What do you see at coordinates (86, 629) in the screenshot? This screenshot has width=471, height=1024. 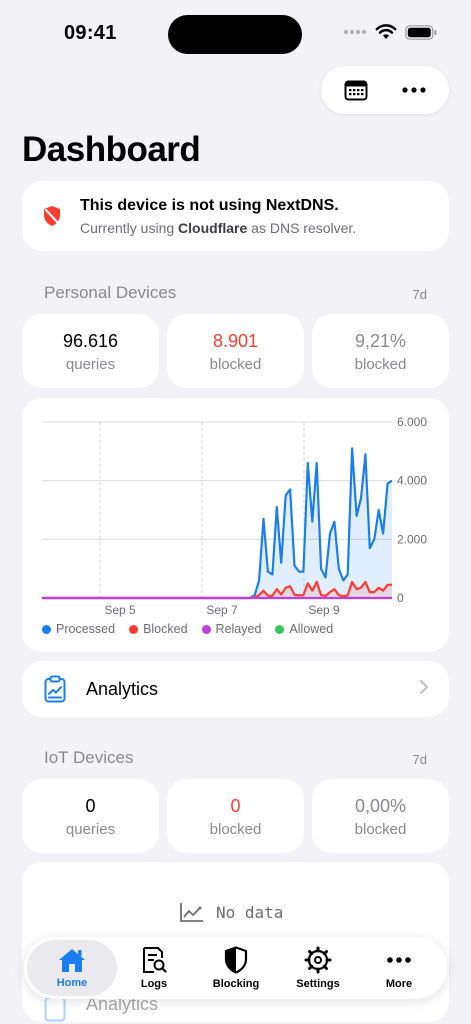 I see `legend-label: Processed` at bounding box center [86, 629].